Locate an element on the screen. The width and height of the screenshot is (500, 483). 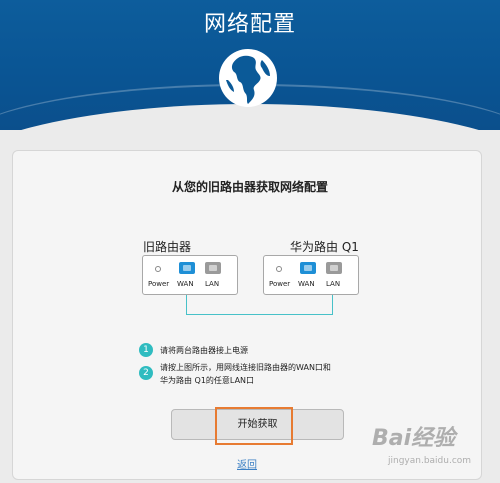
step-2-text-line1: 请按上图所示，用网线连接旧路由器的WAN口和 is located at coordinates (245, 367).